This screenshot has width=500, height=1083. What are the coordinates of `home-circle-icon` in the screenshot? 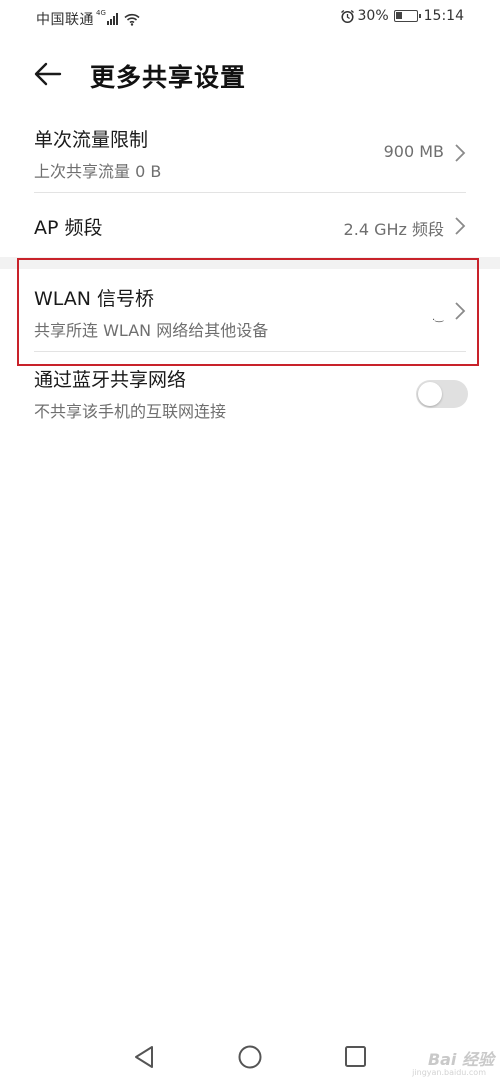 It's located at (250, 1057).